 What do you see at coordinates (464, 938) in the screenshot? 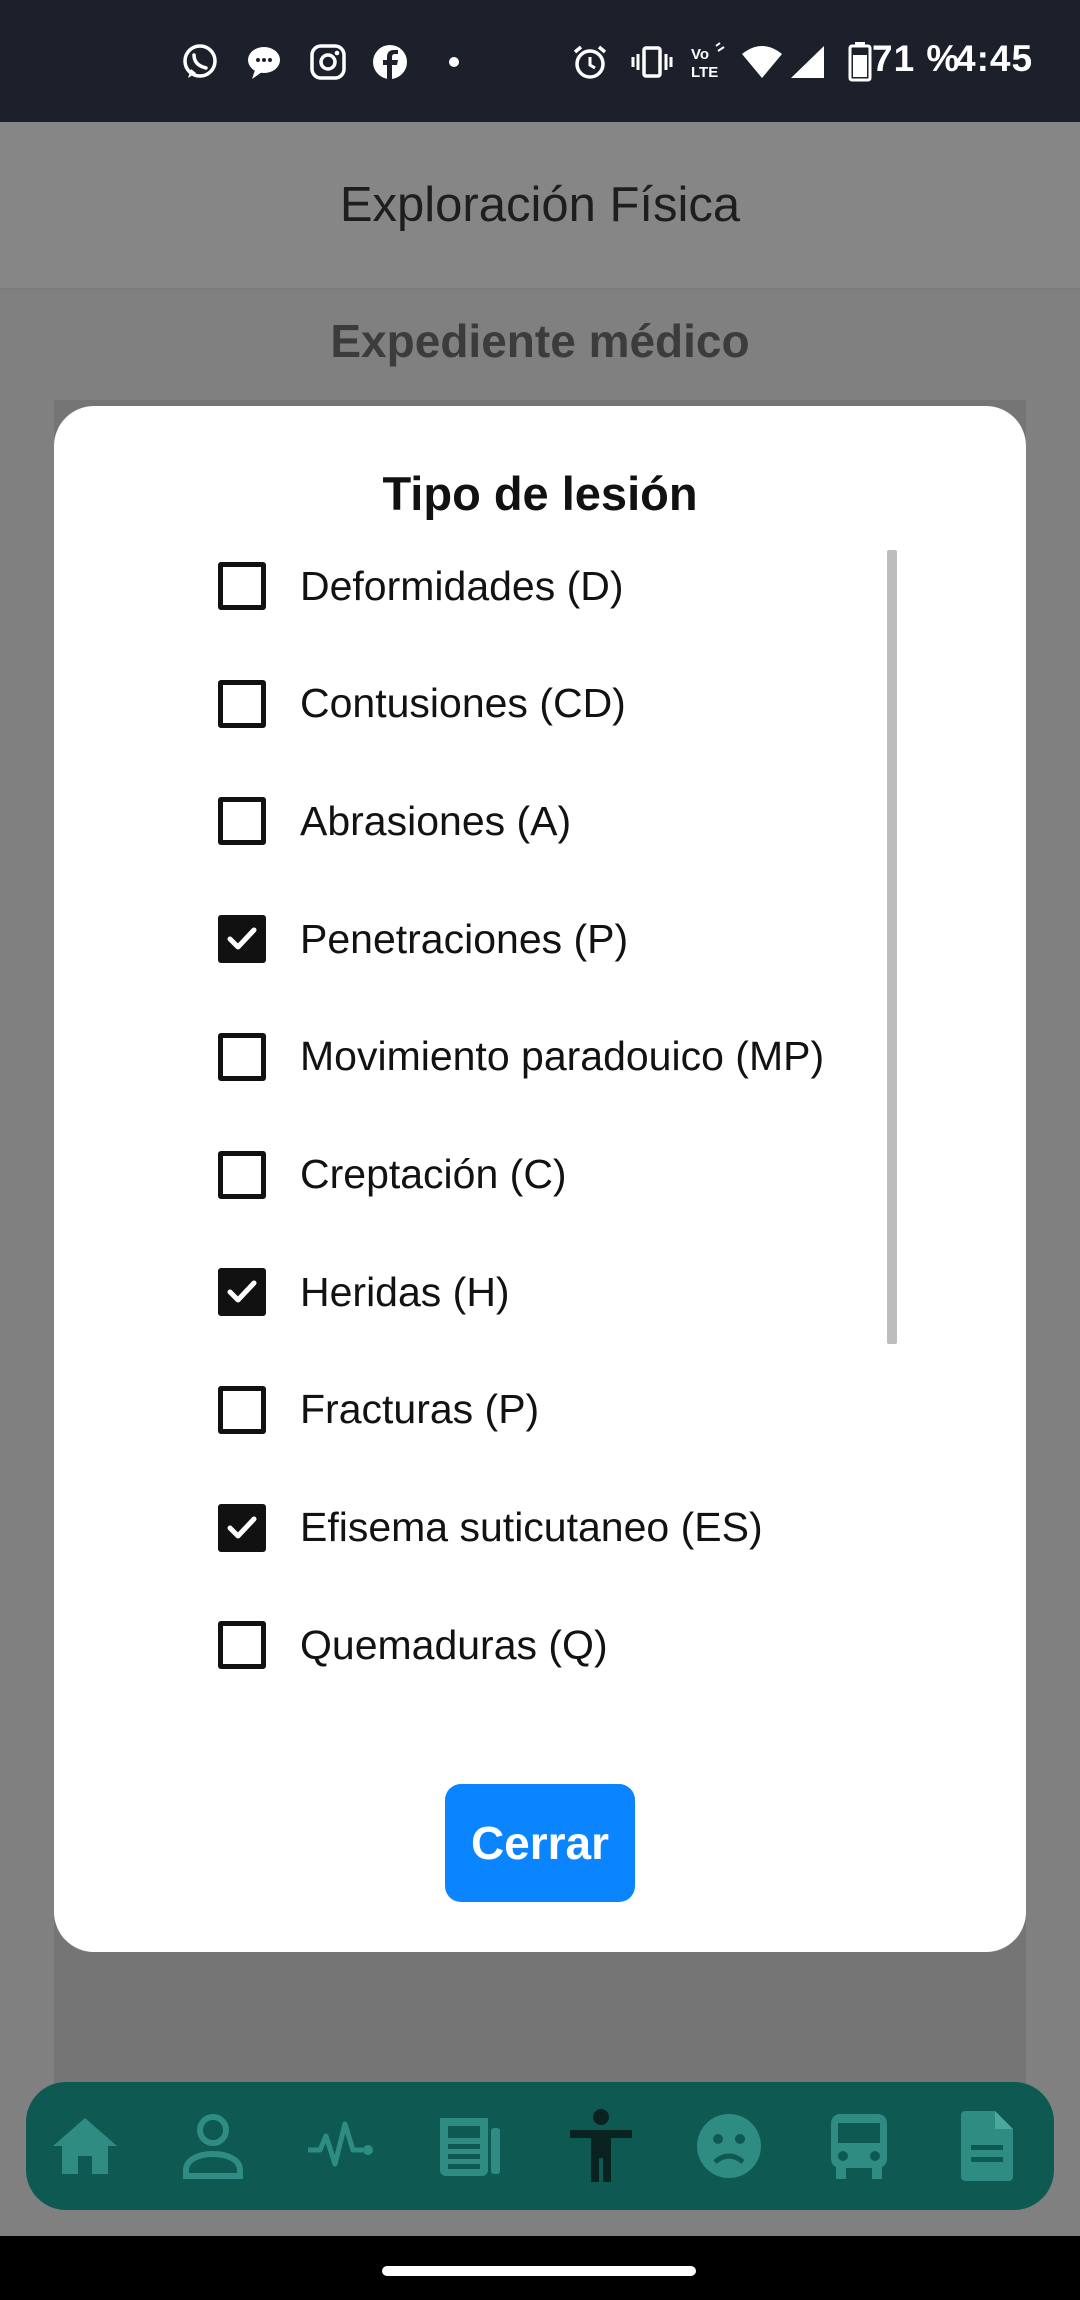
I see `option-label: Penetraciones (P)` at bounding box center [464, 938].